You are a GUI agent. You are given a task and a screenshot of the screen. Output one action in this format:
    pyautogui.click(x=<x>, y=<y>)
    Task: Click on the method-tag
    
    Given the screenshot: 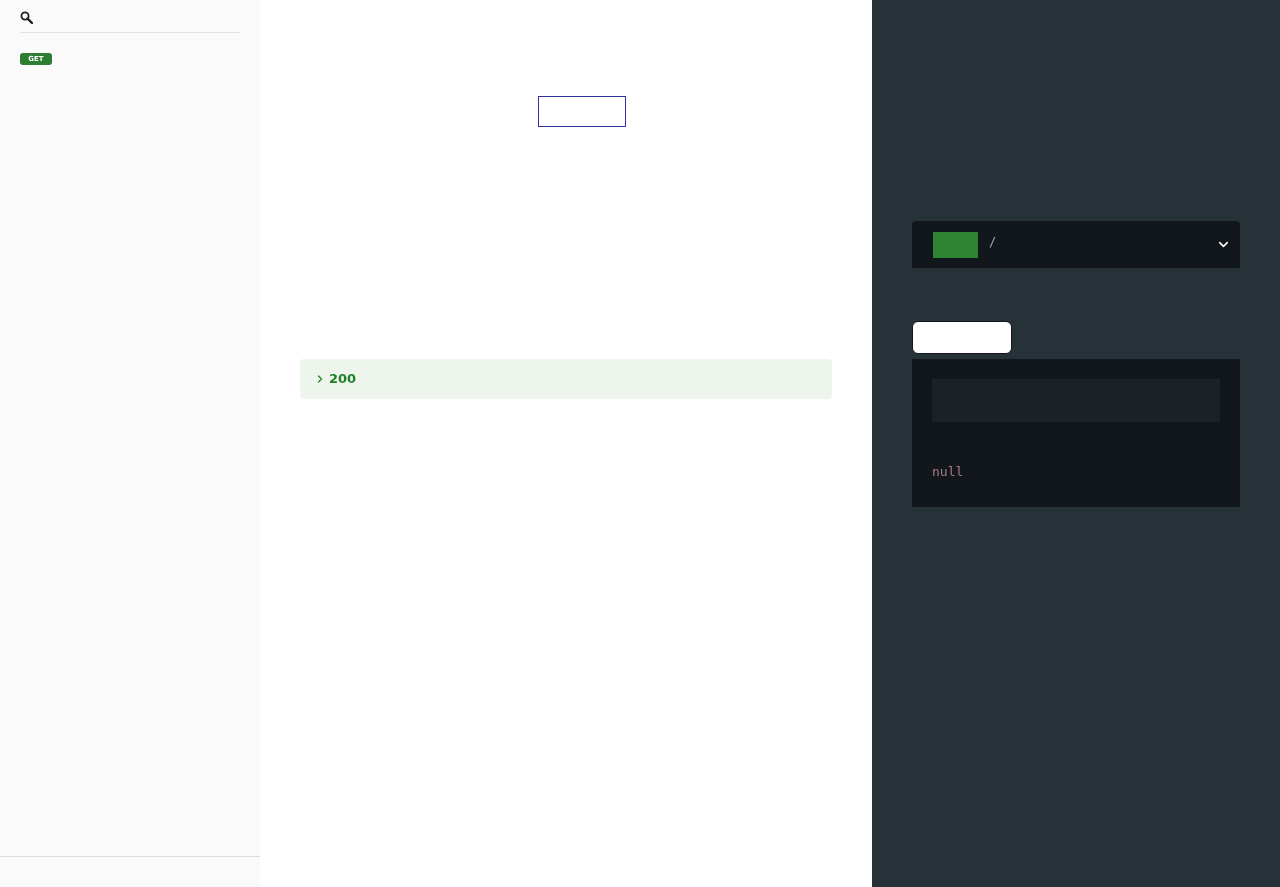 What is the action you would take?
    pyautogui.click(x=955, y=244)
    